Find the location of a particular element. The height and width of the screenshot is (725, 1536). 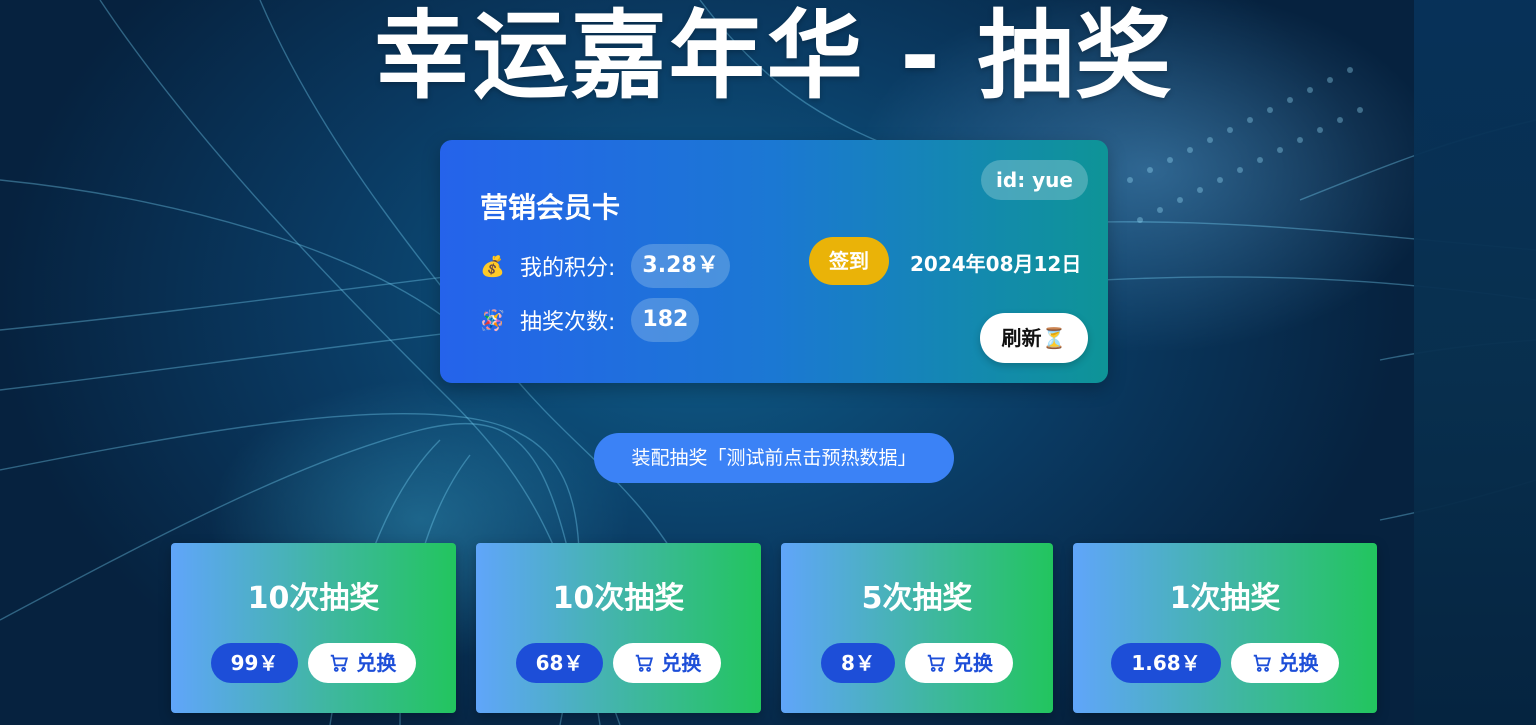

draws-row: 🪅 抽奖次数: 182 is located at coordinates (590, 320).